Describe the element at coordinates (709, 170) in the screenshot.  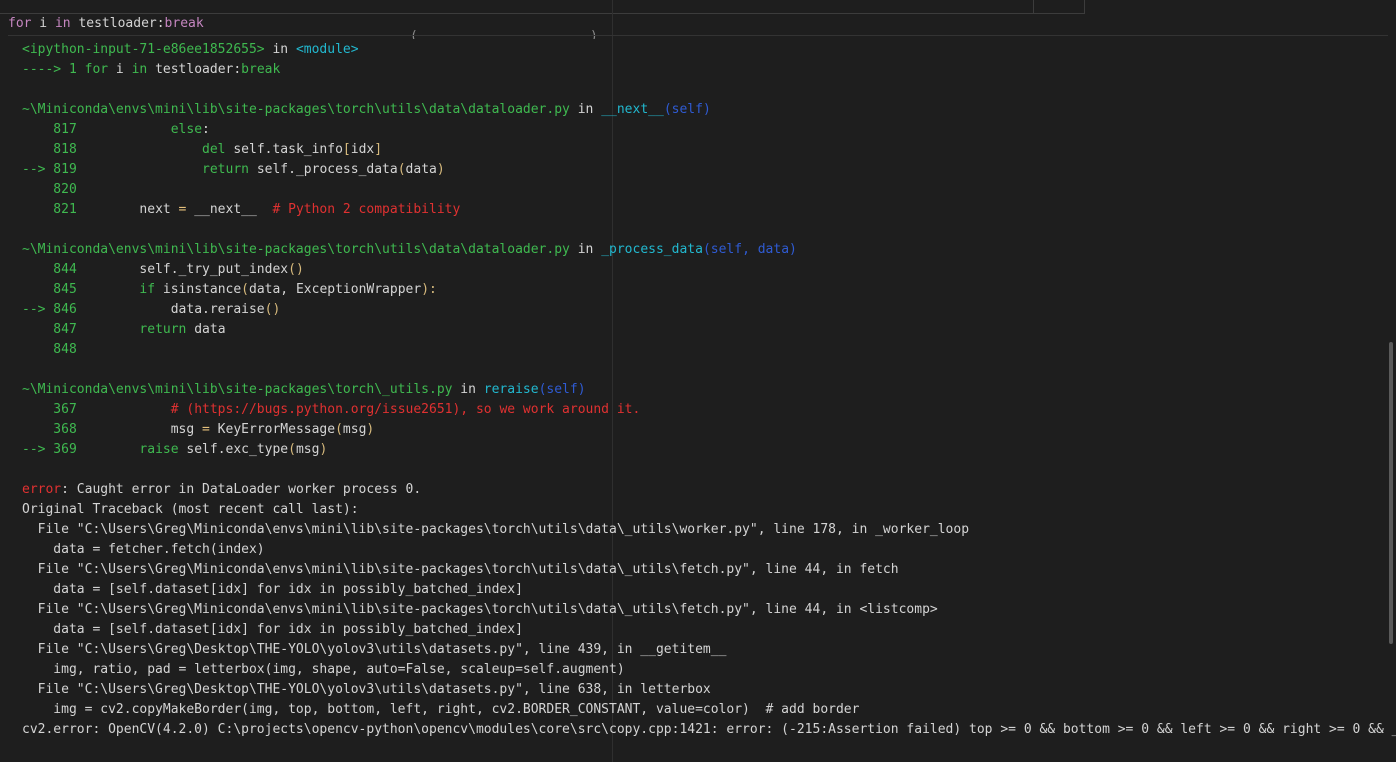
I see `code-line: --> 819 return self._process_data(data)` at that location.